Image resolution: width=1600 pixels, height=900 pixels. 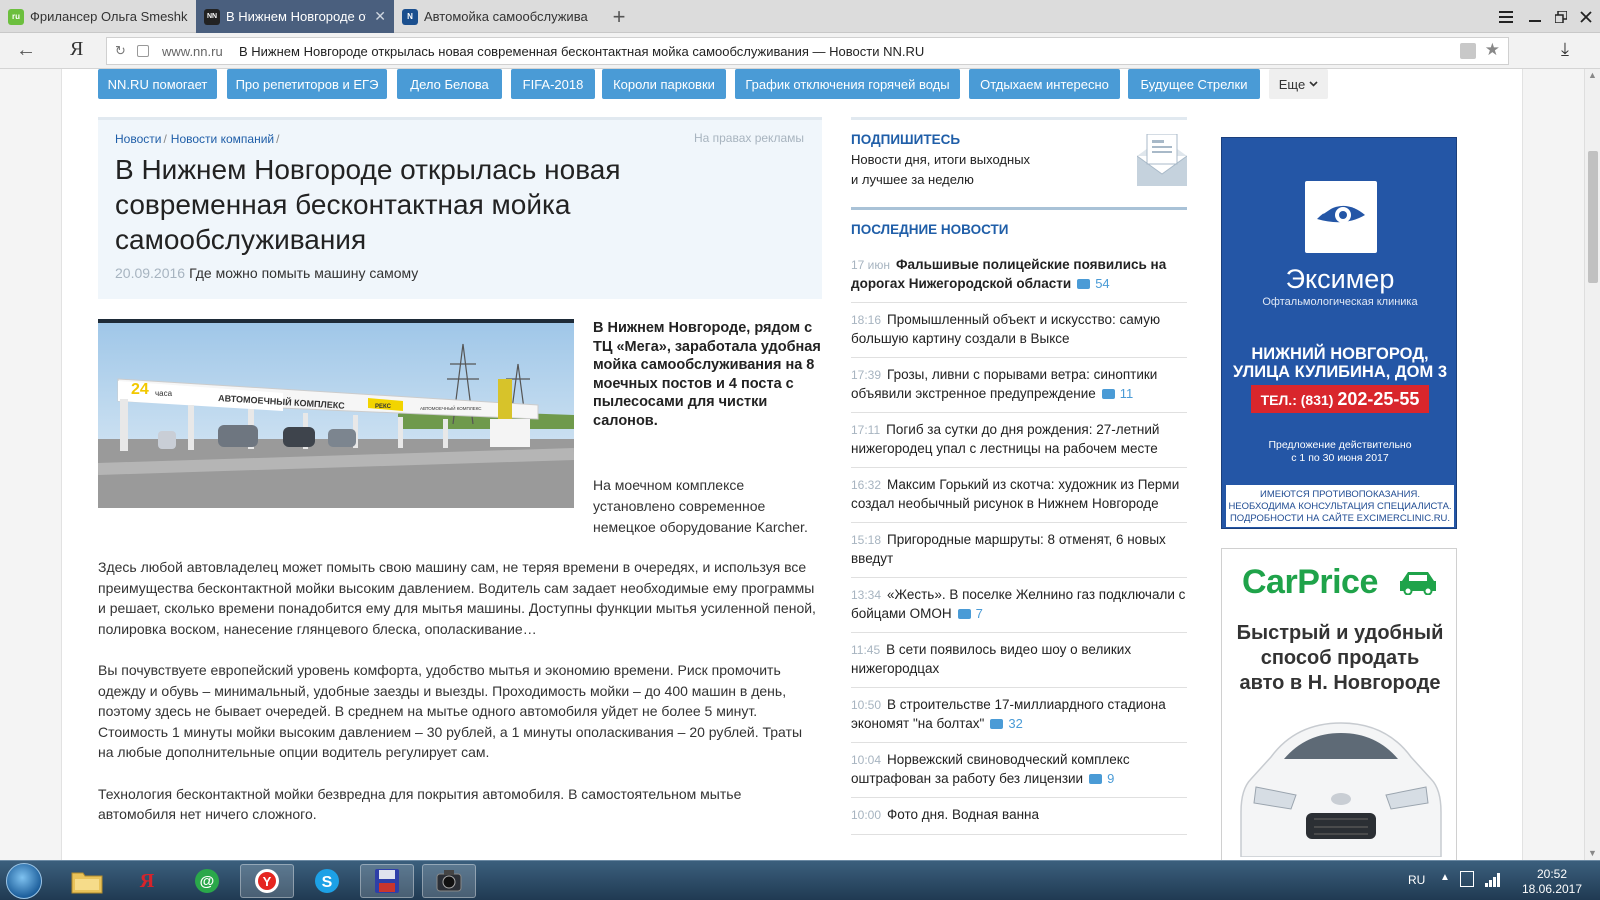 I want to click on news-comments: 32, so click(x=1006, y=723).